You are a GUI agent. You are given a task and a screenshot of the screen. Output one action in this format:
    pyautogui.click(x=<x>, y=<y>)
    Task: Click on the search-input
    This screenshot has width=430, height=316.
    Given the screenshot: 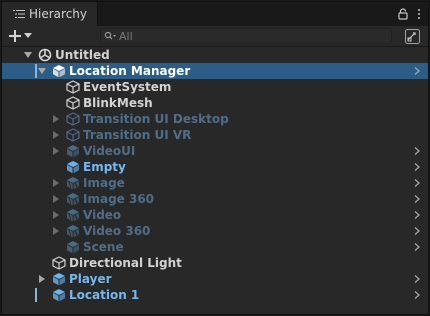 What is the action you would take?
    pyautogui.click(x=242, y=36)
    